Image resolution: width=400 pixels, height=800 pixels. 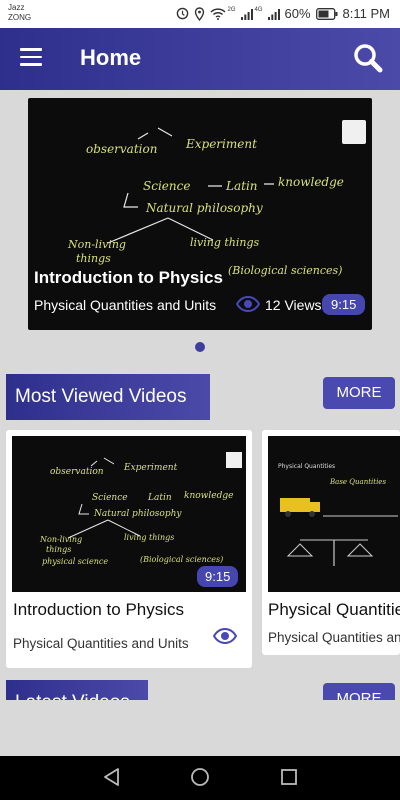 I want to click on card-board-science: Science, so click(x=110, y=498).